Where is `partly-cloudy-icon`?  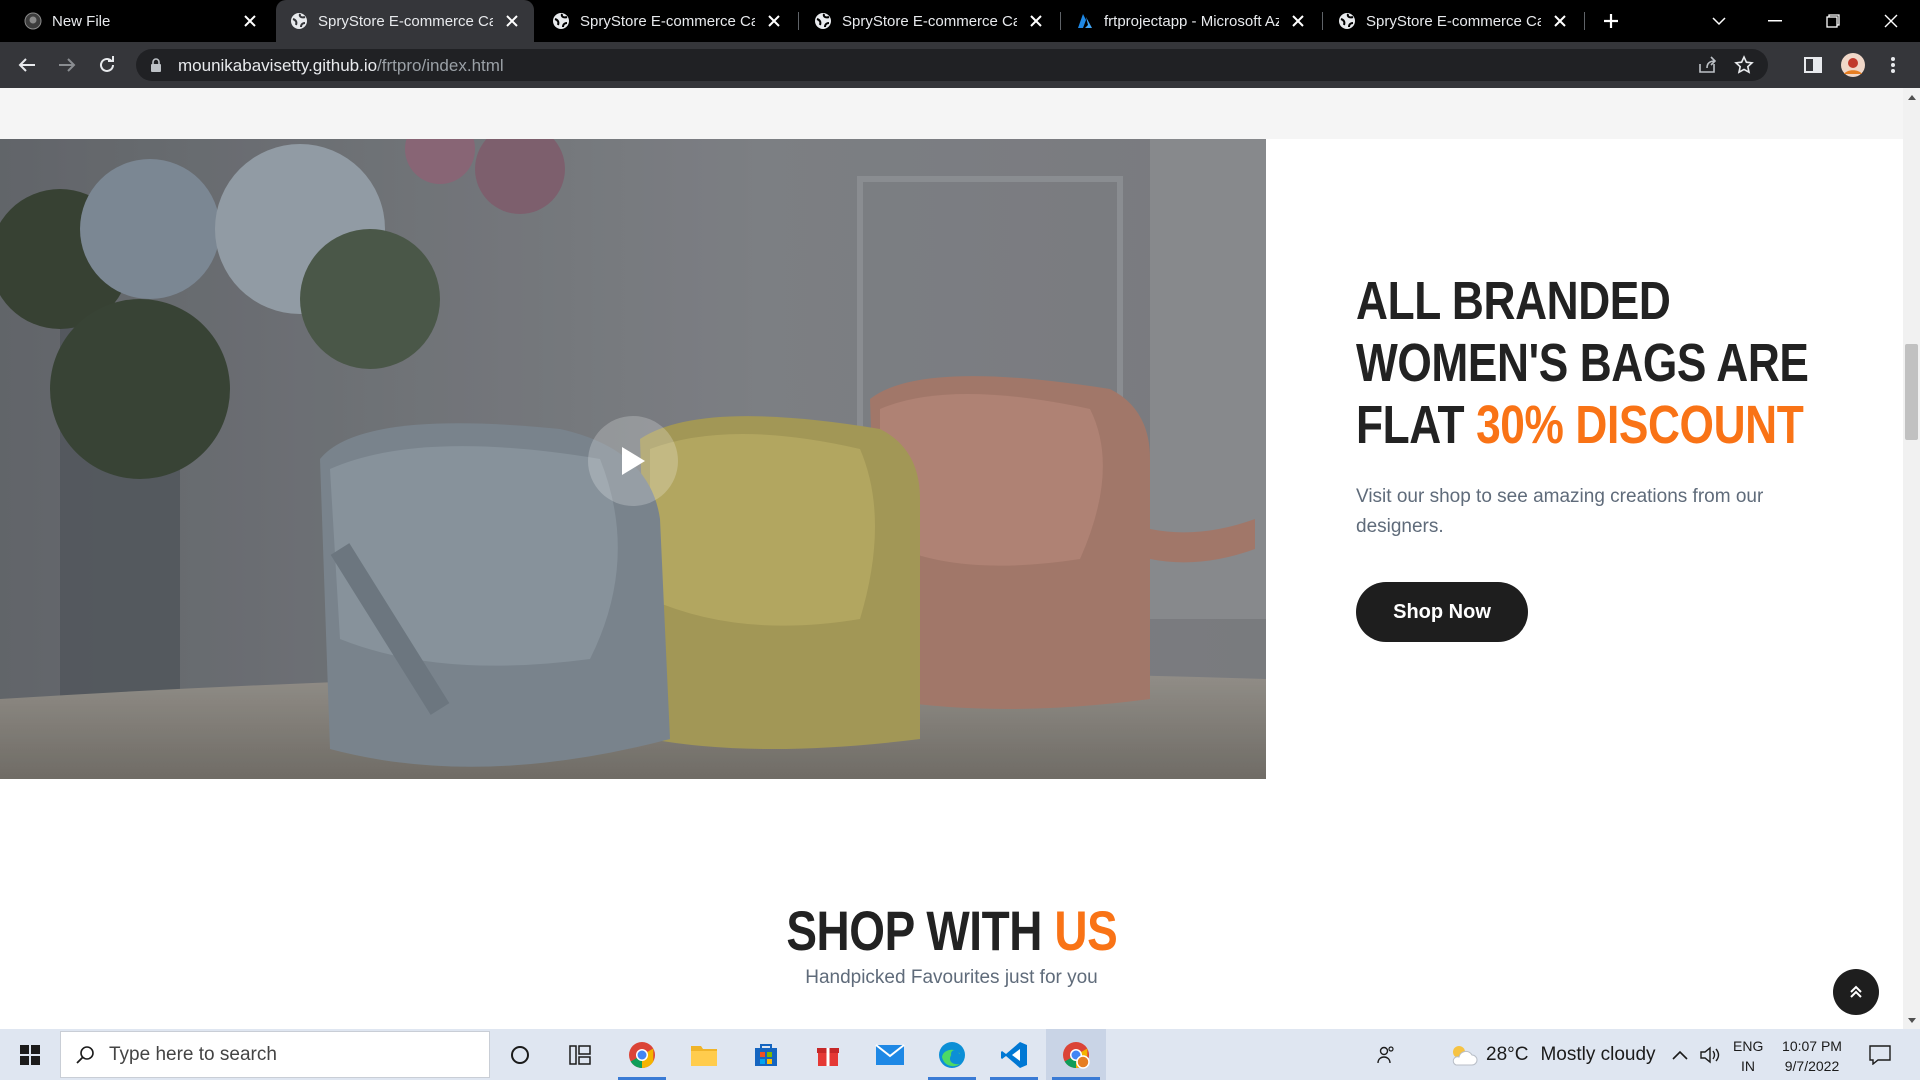 partly-cloudy-icon is located at coordinates (1463, 1055).